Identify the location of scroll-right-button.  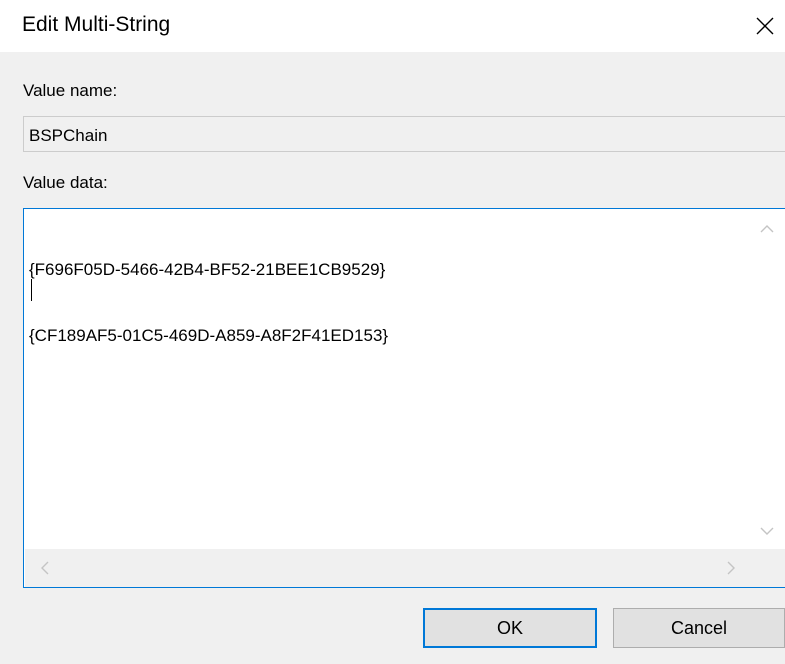
(731, 568).